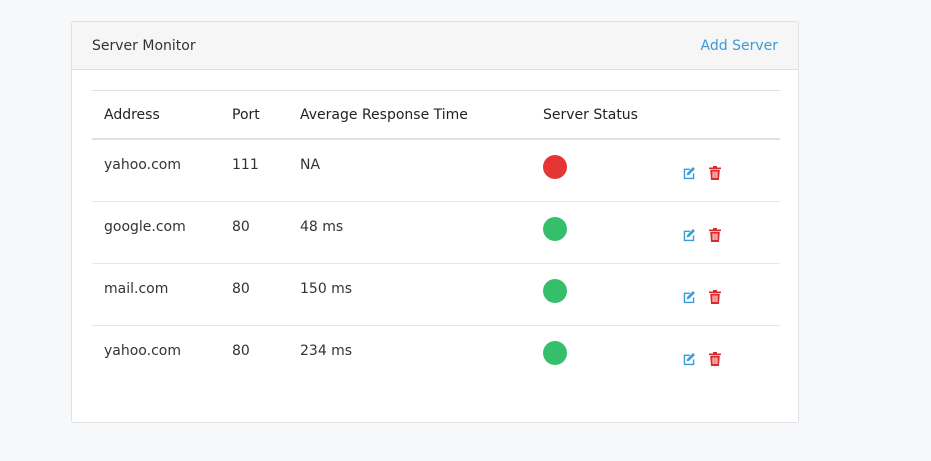  What do you see at coordinates (436, 294) in the screenshot?
I see `table-row: mail.com 80 150 ms` at bounding box center [436, 294].